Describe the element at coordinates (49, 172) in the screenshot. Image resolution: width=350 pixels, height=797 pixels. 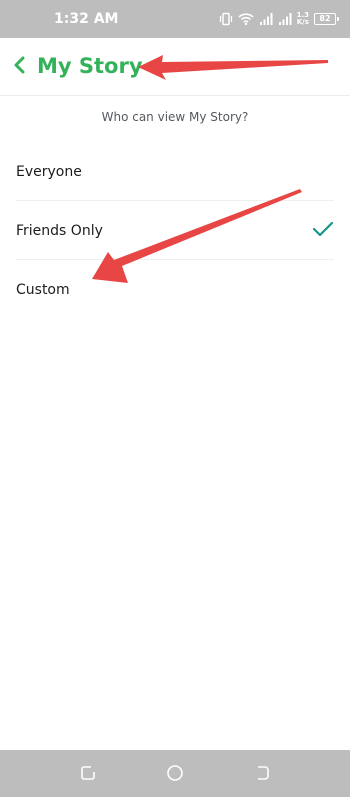
I see `option-label: Everyone` at that location.